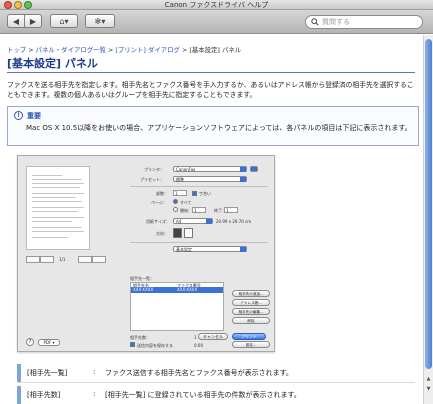 The image size is (433, 404). What do you see at coordinates (210, 169) in the screenshot?
I see `printer-select: CanonFax` at bounding box center [210, 169].